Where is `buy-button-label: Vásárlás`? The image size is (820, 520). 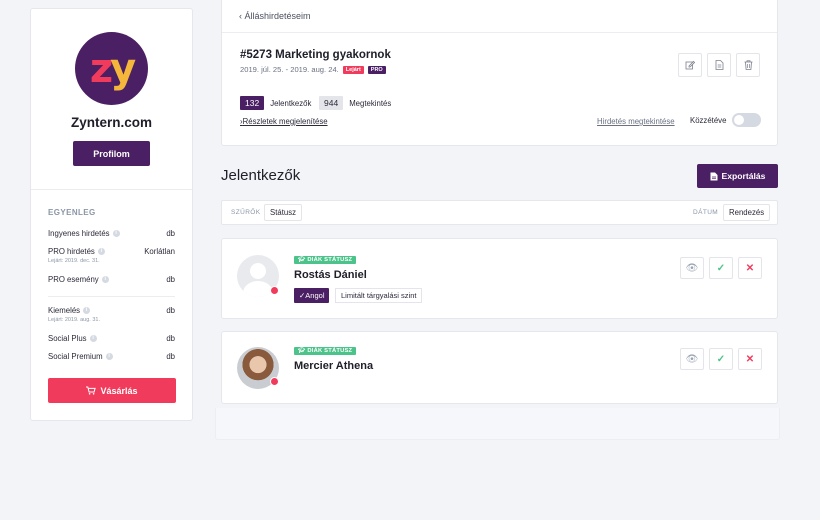
buy-button-label: Vásárlás is located at coordinates (119, 390).